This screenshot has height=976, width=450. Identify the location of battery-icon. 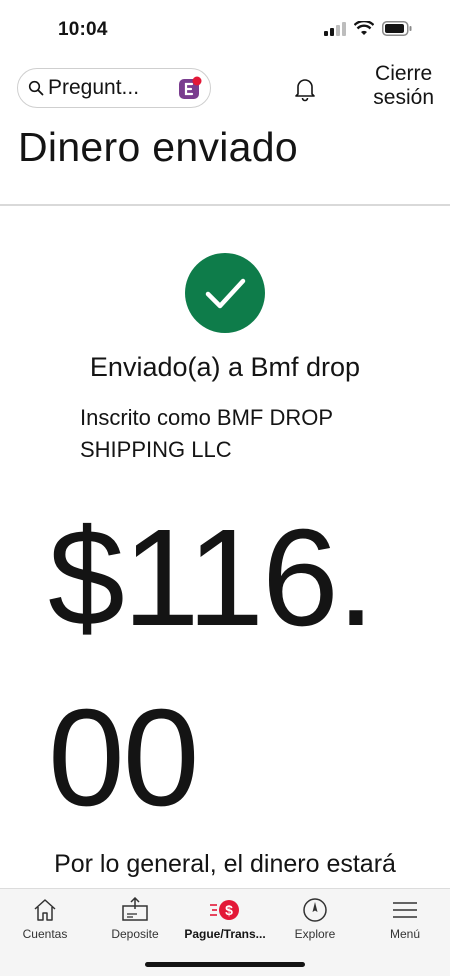
(397, 28).